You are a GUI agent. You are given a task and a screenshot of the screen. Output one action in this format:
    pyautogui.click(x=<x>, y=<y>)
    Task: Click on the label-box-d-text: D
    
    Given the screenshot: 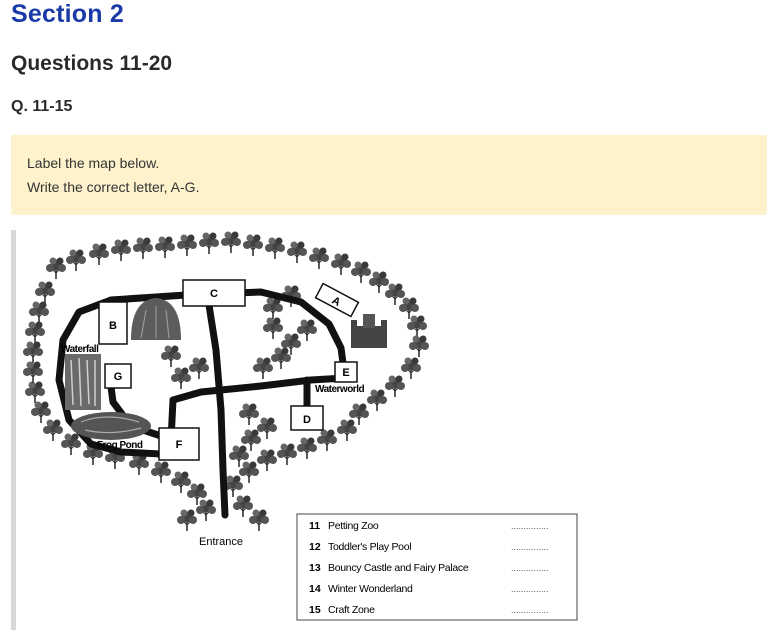 What is the action you would take?
    pyautogui.click(x=307, y=420)
    